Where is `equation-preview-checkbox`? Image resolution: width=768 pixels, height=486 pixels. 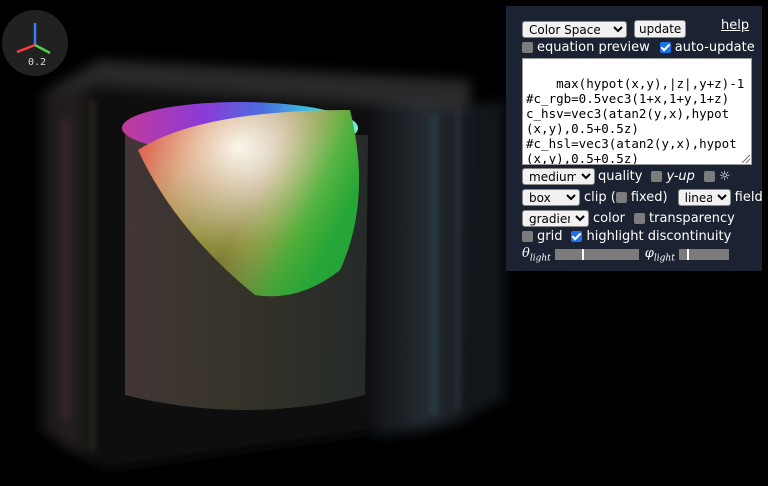 equation-preview-checkbox is located at coordinates (527, 47).